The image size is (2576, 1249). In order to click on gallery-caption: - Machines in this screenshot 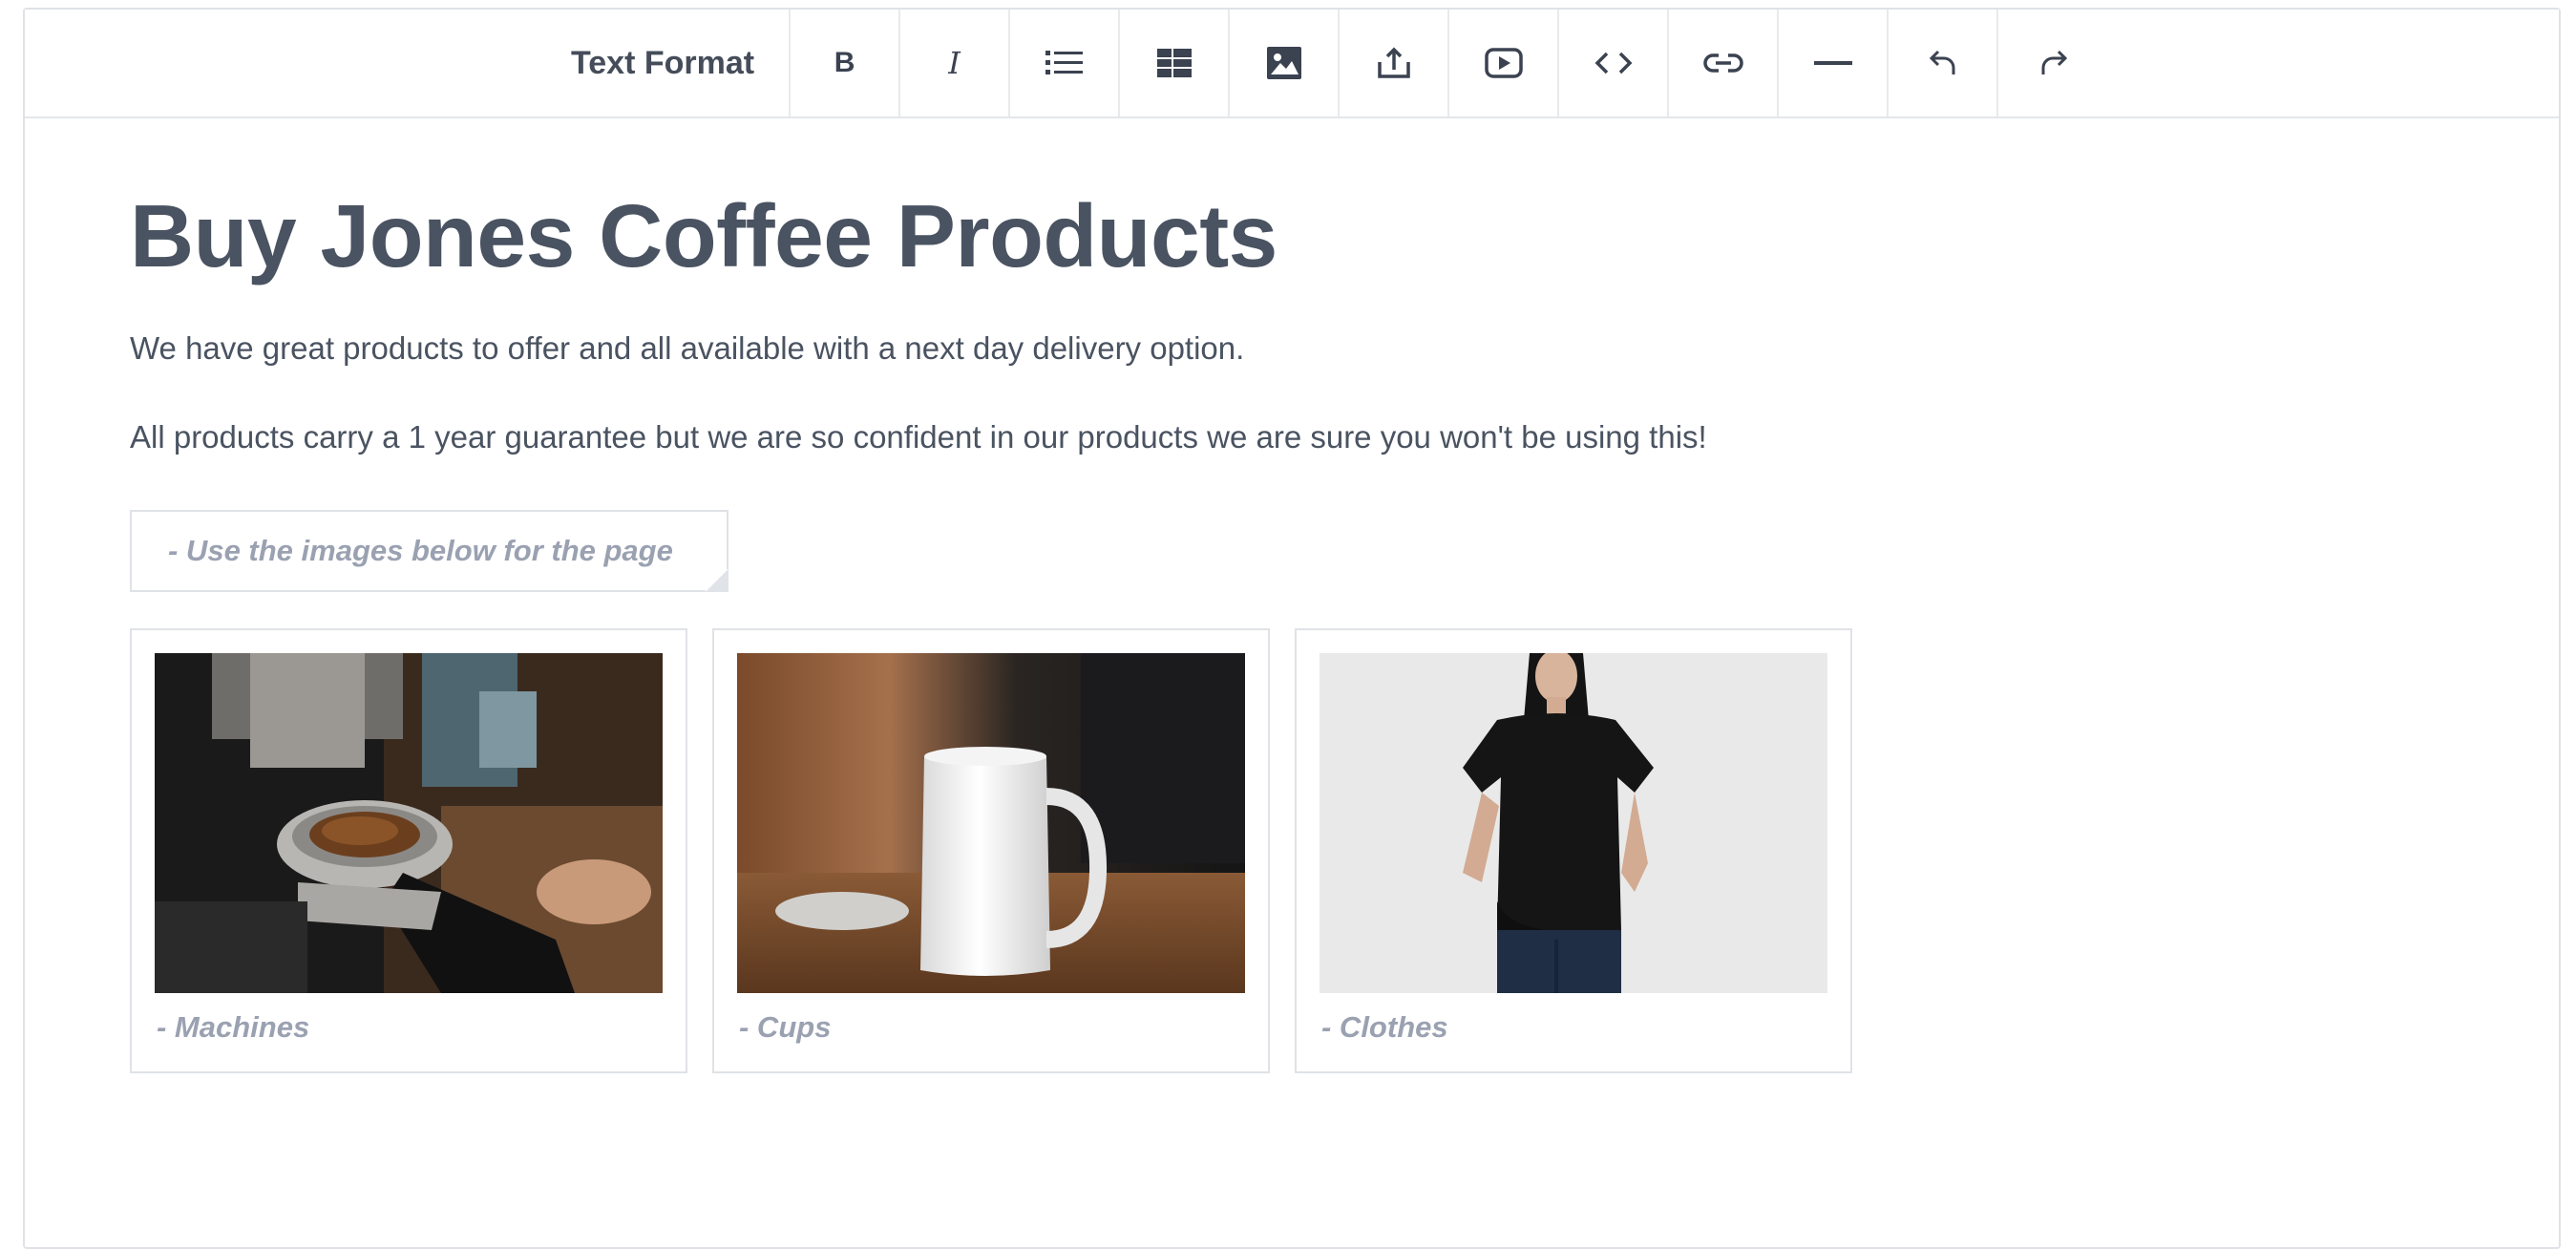, I will do `click(233, 1027)`.